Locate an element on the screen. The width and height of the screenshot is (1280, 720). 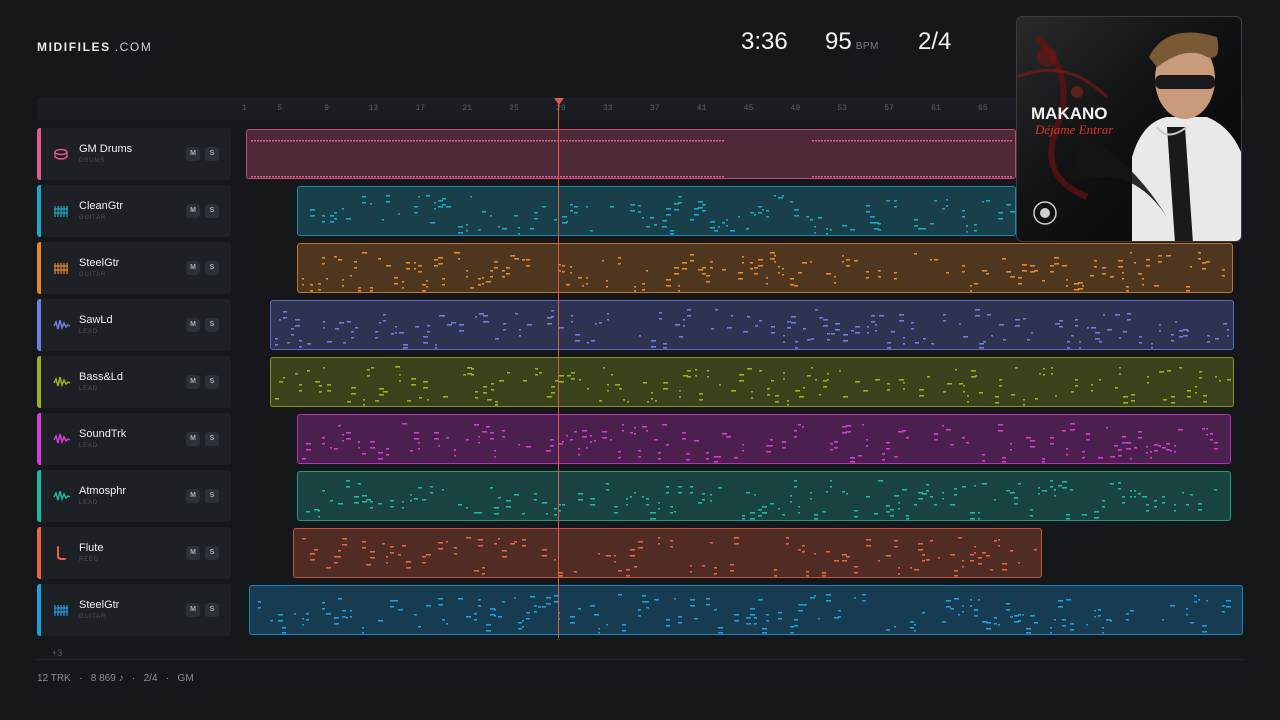
ruler-tick: 65 is located at coordinates (983, 108).